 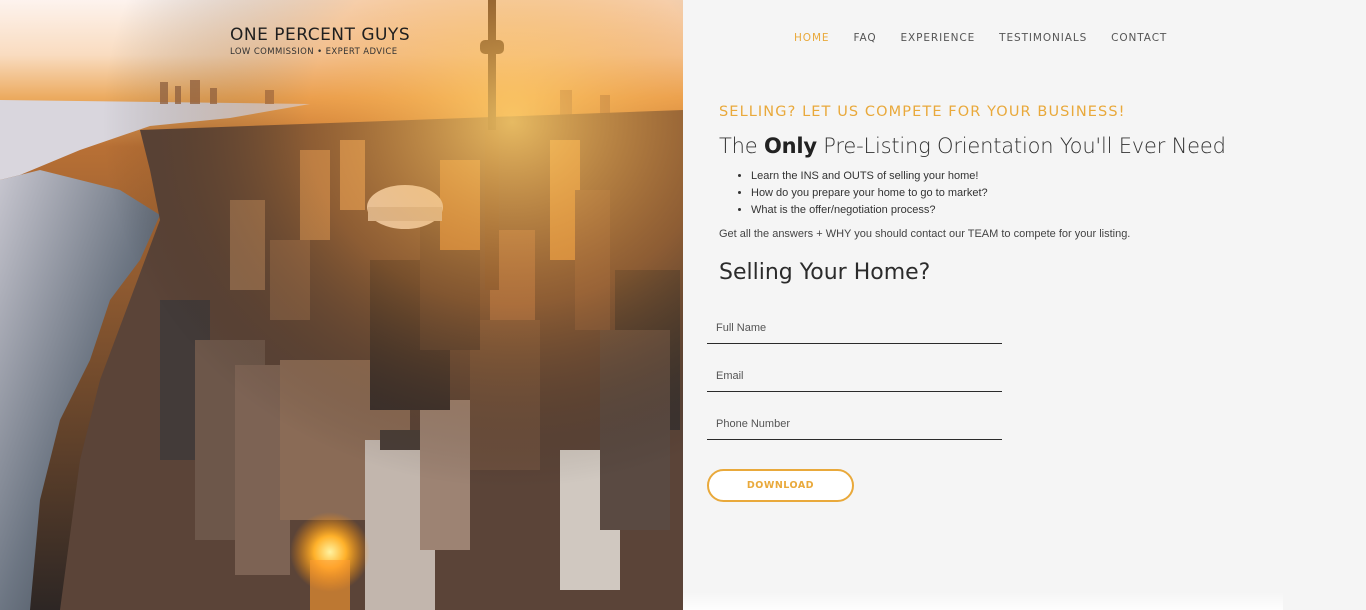 I want to click on full-name-input, so click(x=854, y=328).